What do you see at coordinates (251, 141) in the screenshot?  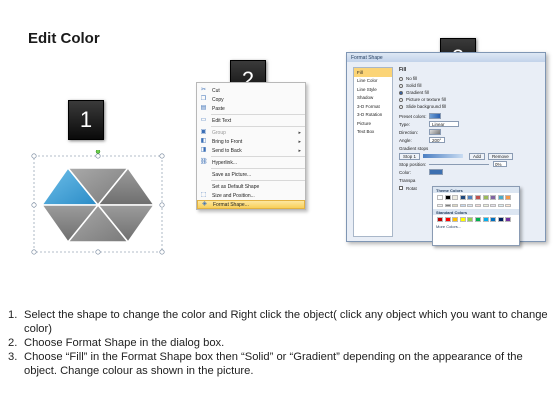 I see `menu-item-bring-to-front: ◧ Bring to Front ▸` at bounding box center [251, 141].